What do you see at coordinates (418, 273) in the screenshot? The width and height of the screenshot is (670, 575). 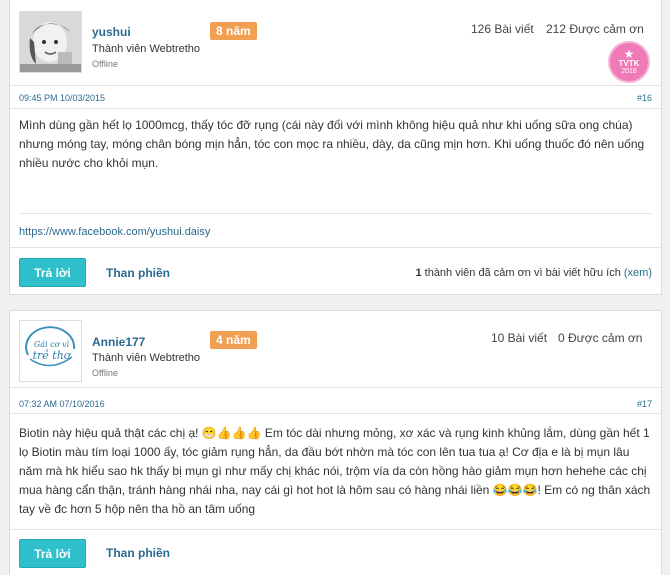 I see `thanks-number: 1` at bounding box center [418, 273].